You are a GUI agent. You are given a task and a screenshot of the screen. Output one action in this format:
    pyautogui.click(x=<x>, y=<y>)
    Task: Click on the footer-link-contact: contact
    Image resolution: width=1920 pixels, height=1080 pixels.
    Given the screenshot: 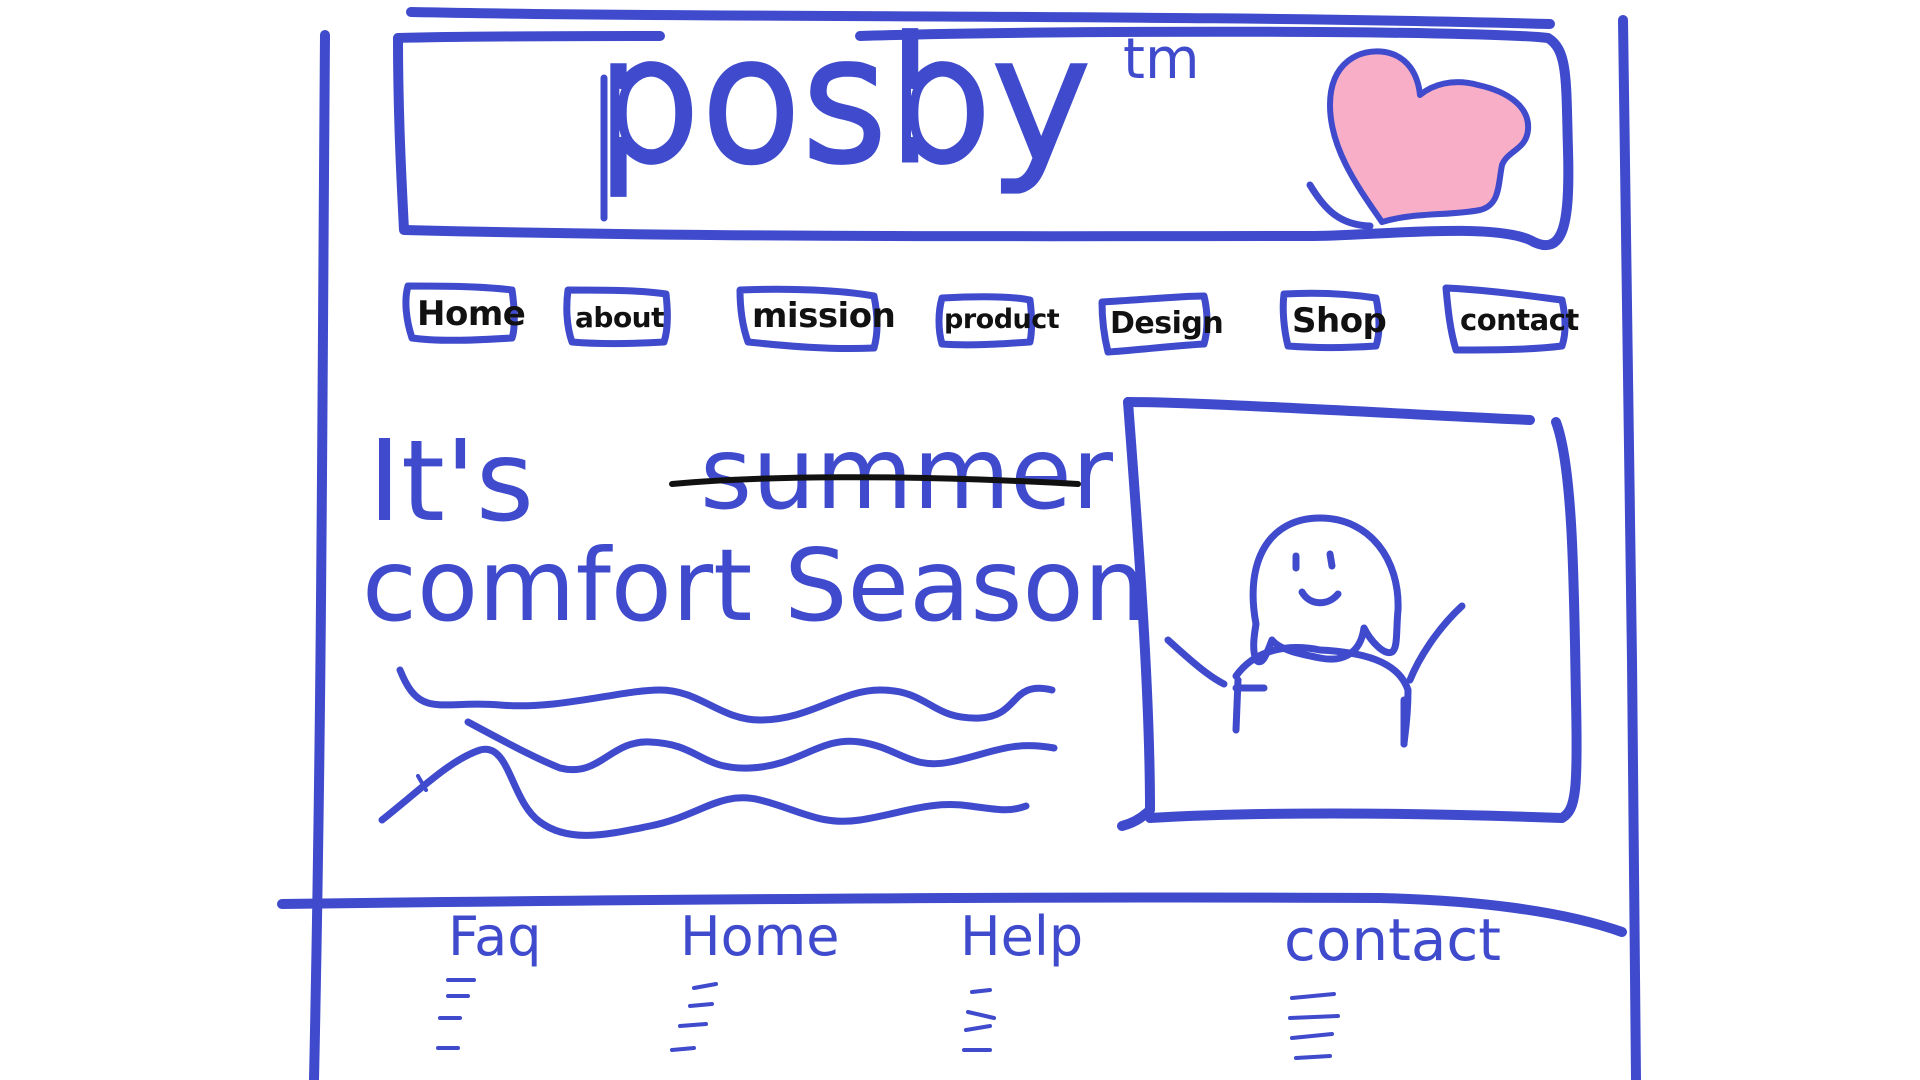 What is the action you would take?
    pyautogui.click(x=1392, y=940)
    